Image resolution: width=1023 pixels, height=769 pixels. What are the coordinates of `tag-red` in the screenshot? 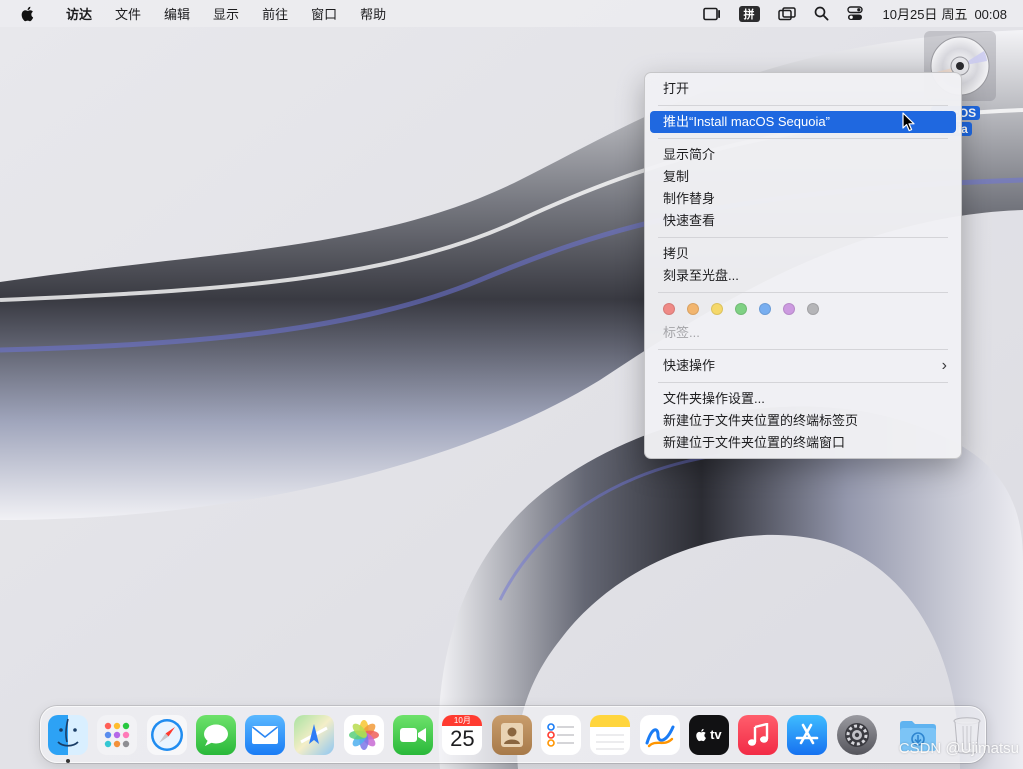 It's located at (669, 309).